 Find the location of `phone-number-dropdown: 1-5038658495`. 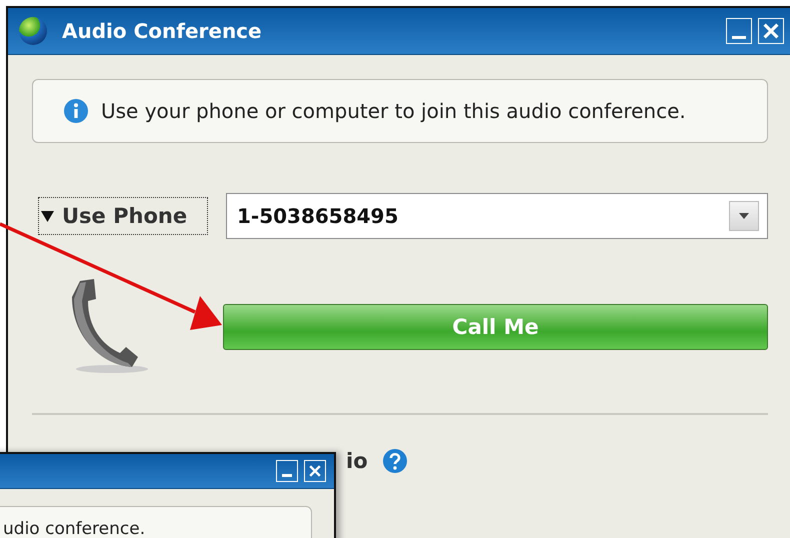

phone-number-dropdown: 1-5038658495 is located at coordinates (497, 216).